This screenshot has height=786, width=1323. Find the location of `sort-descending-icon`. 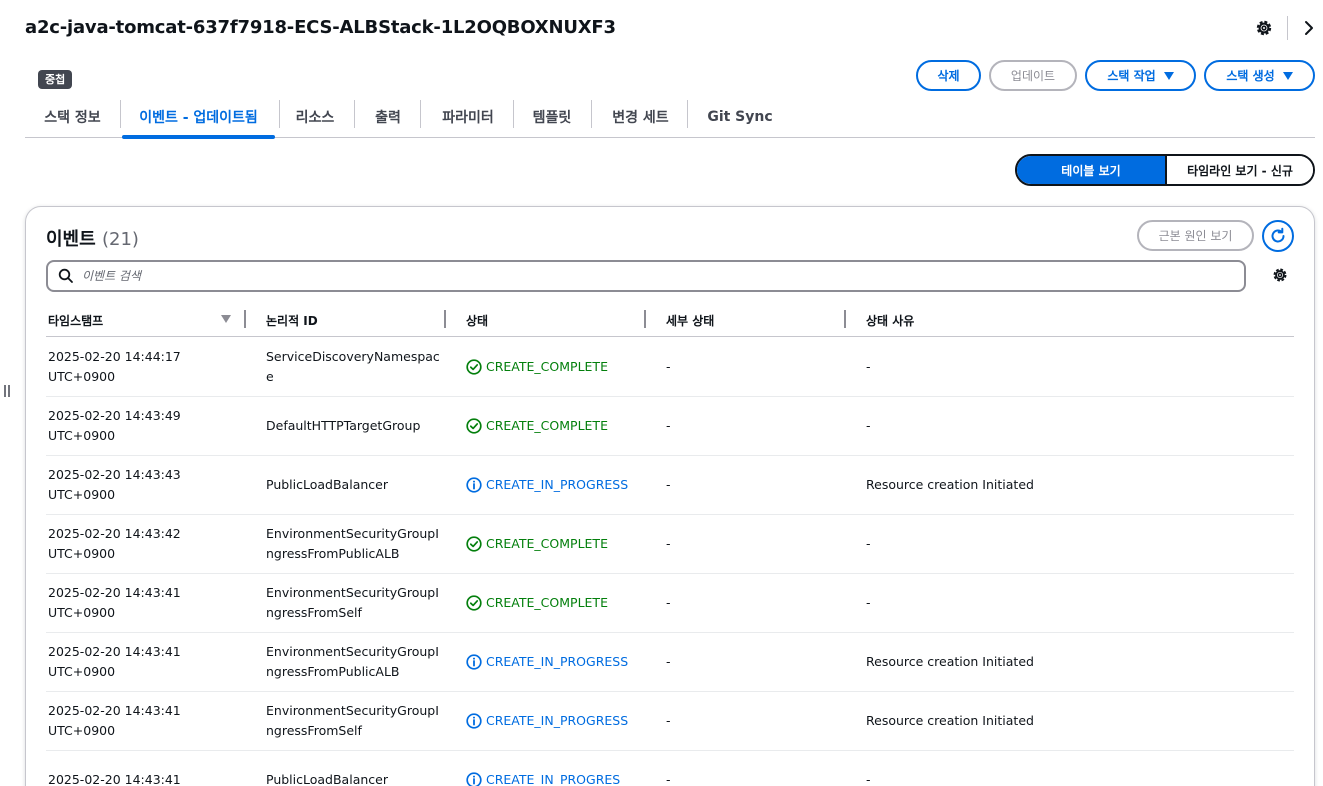

sort-descending-icon is located at coordinates (226, 319).